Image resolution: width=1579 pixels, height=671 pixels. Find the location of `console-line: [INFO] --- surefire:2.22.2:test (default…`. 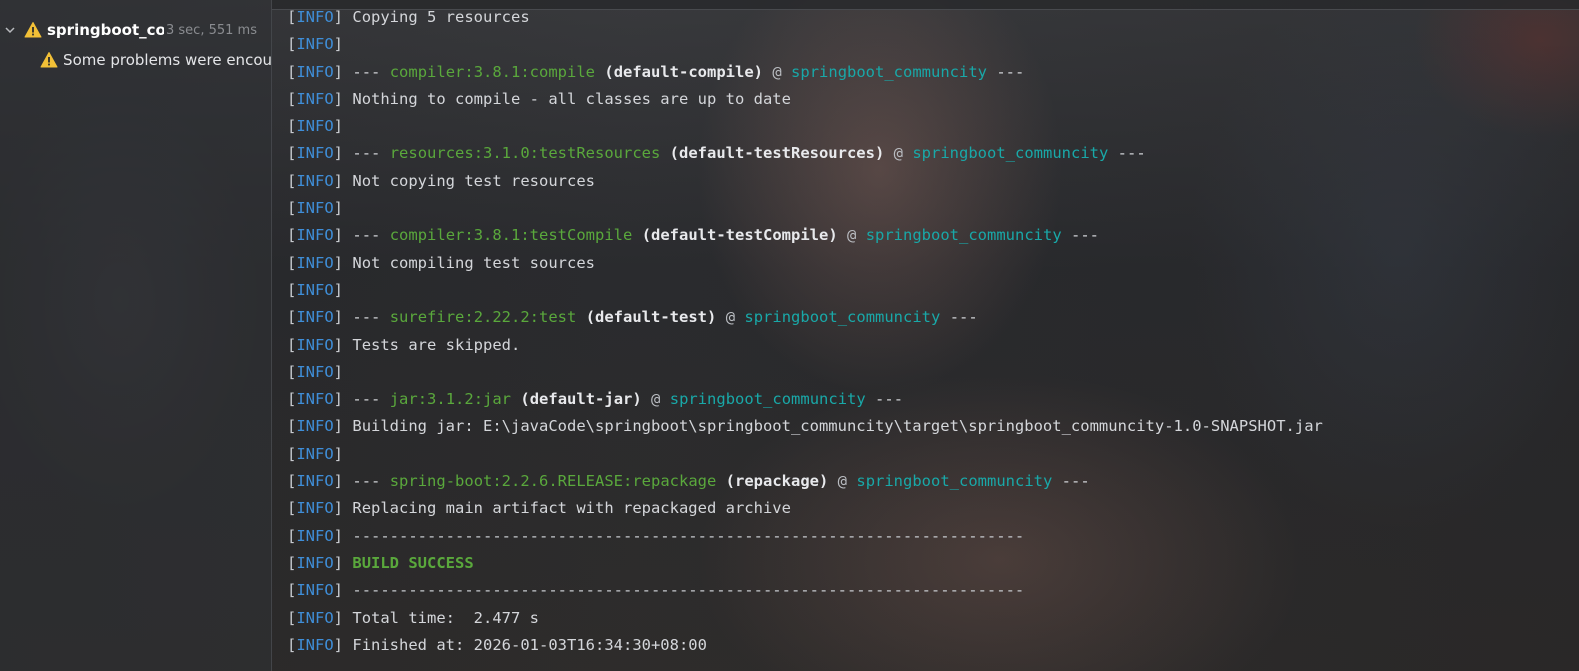

console-line: [INFO] --- surefire:2.22.2:test (default… is located at coordinates (933, 317).